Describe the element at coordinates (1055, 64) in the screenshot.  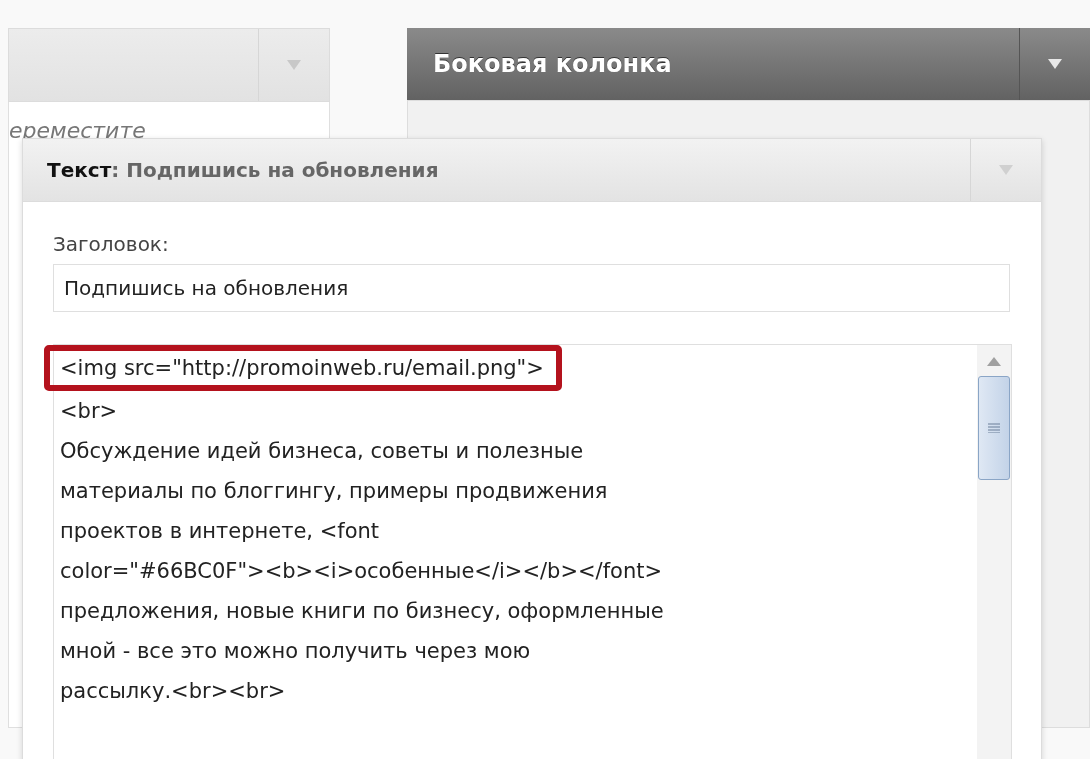
I see `dropdown-arrow-icon` at that location.